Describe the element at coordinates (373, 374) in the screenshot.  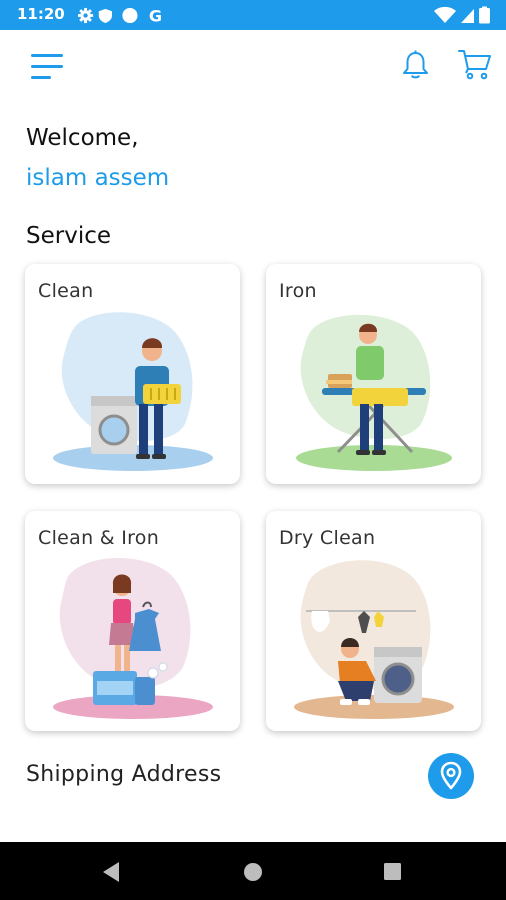
I see `service-card-iron: Iron` at that location.